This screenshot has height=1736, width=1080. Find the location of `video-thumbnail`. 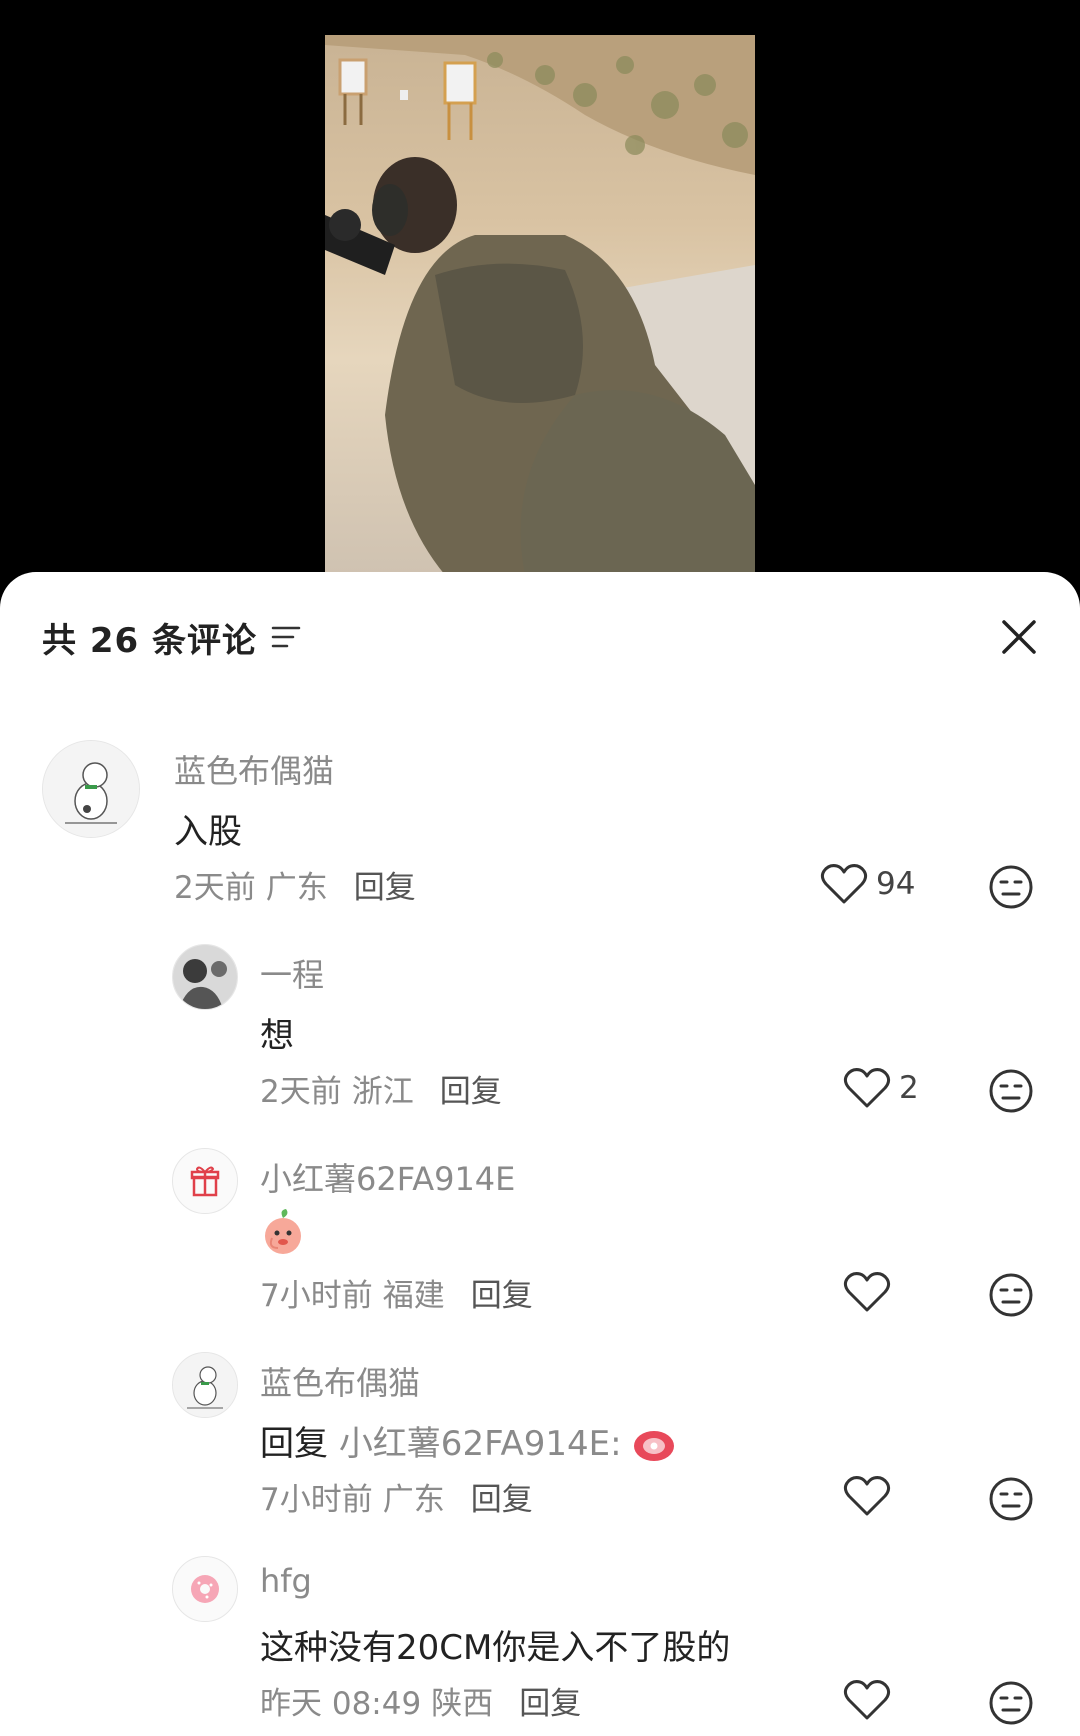

video-thumbnail is located at coordinates (540, 305).